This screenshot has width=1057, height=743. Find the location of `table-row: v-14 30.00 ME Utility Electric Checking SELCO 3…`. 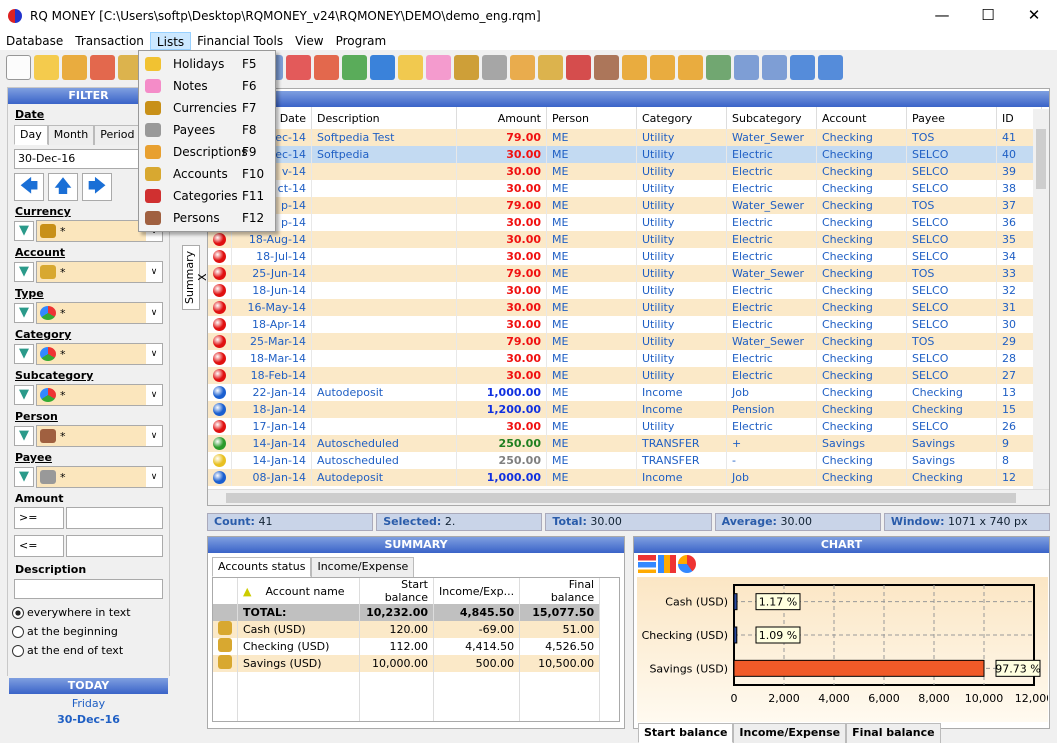

table-row: v-14 30.00 ME Utility Electric Checking SELCO 3… is located at coordinates (625, 171).